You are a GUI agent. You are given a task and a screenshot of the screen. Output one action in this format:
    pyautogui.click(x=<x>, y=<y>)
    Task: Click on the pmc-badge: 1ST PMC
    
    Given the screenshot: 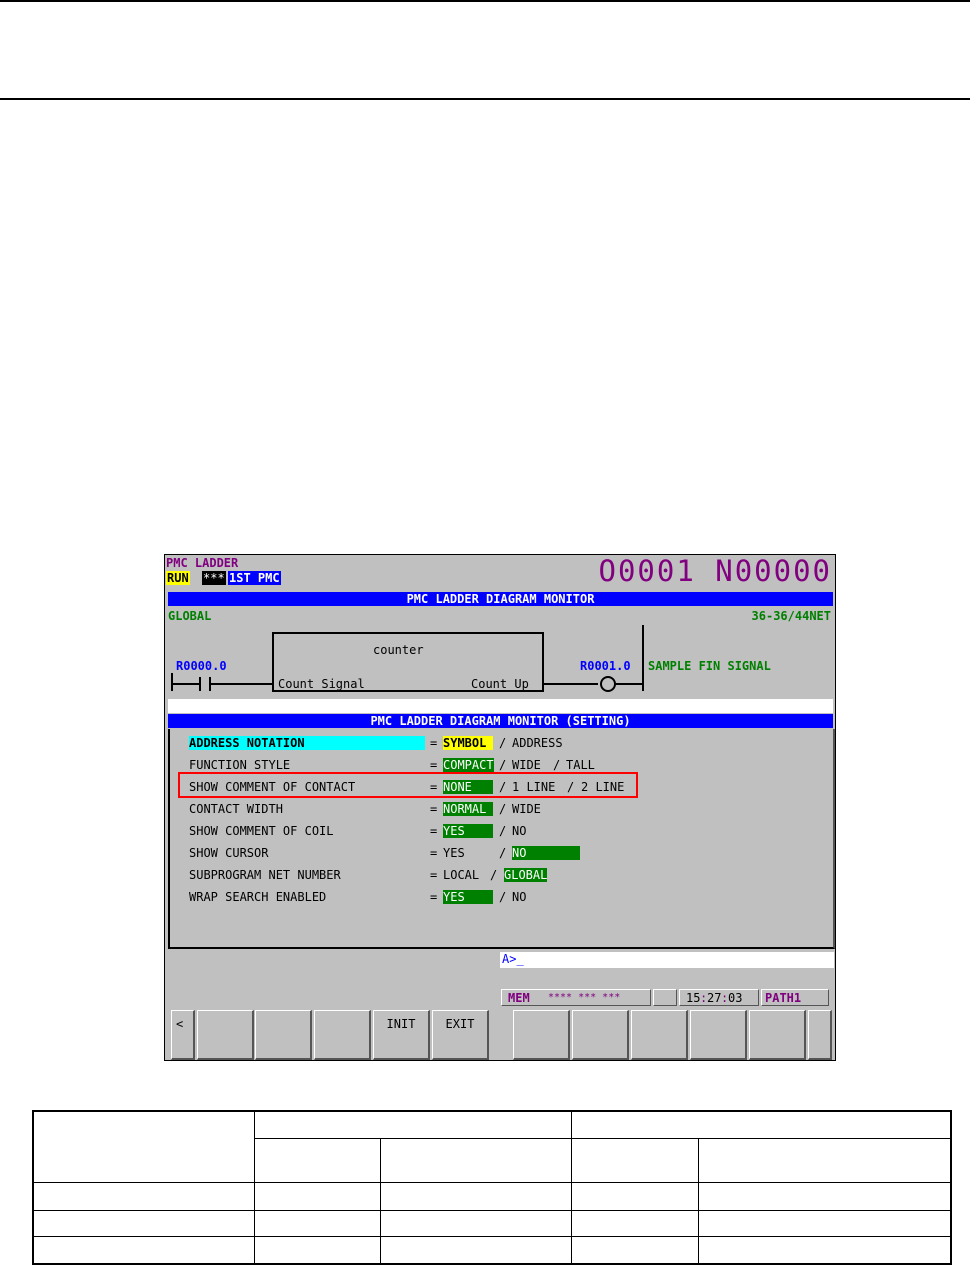 What is the action you would take?
    pyautogui.click(x=254, y=578)
    